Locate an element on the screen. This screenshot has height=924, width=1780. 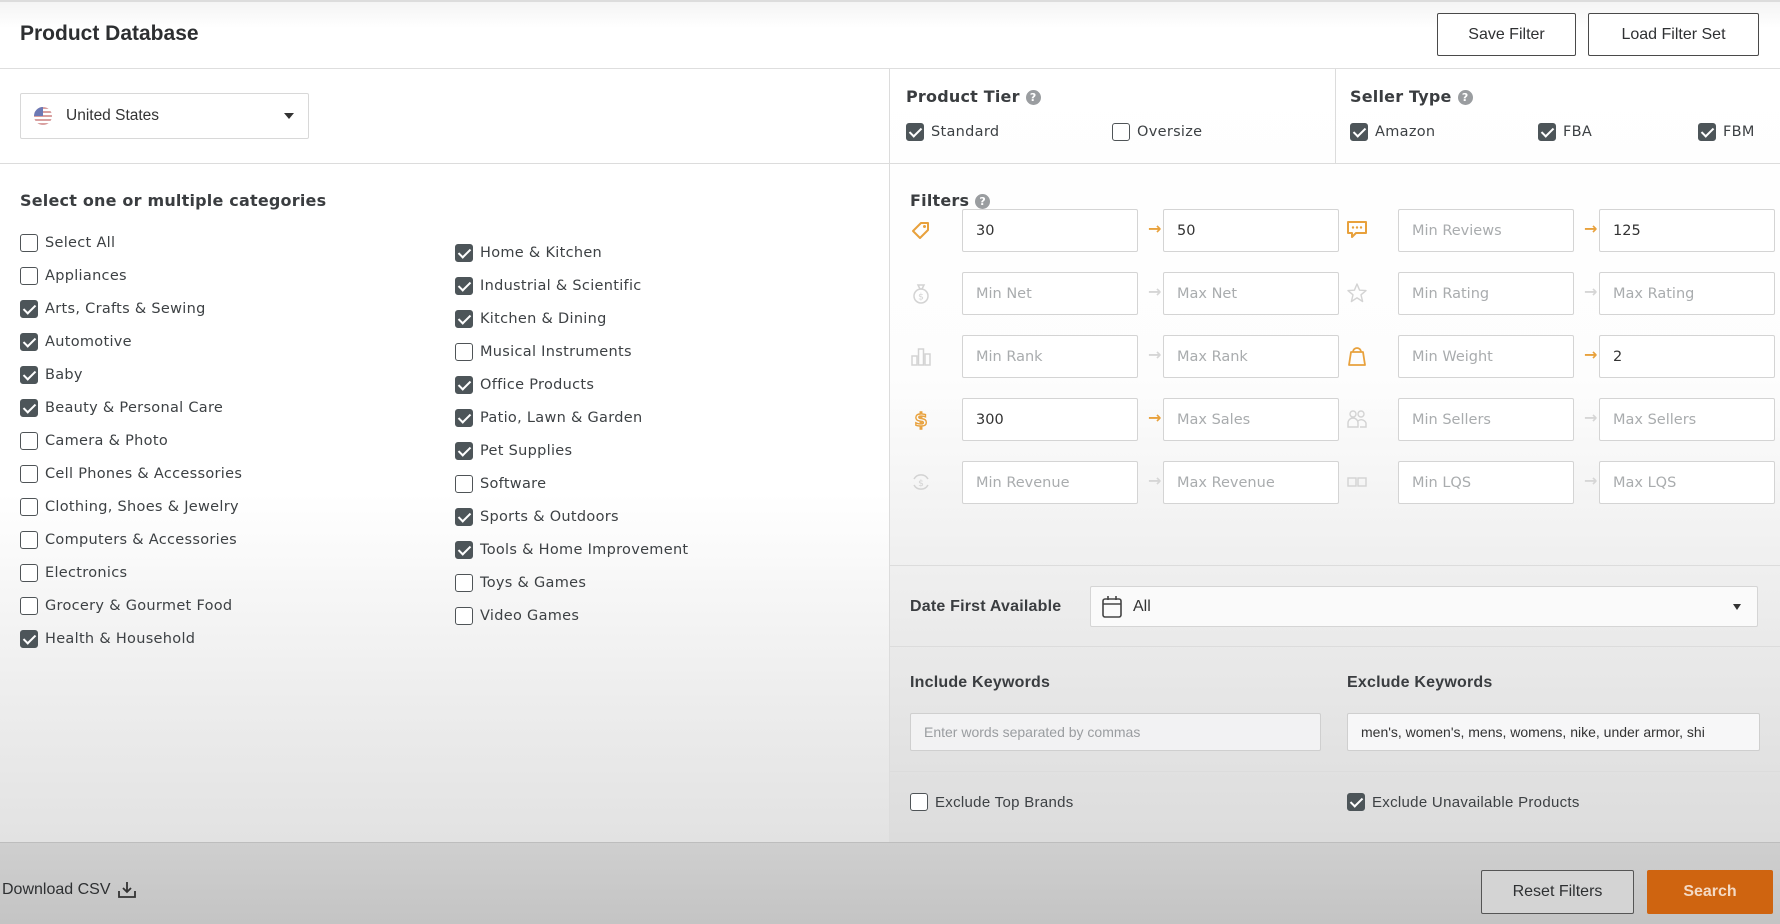
exclude-top-brands-checkbox: Exclude Top Brands is located at coordinates (992, 802).